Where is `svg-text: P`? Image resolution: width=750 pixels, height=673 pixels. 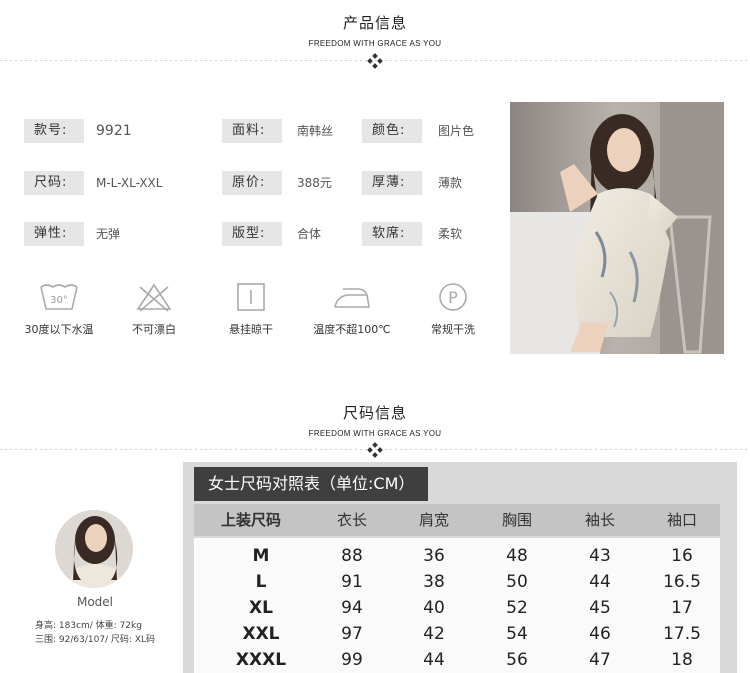 svg-text: P is located at coordinates (453, 297).